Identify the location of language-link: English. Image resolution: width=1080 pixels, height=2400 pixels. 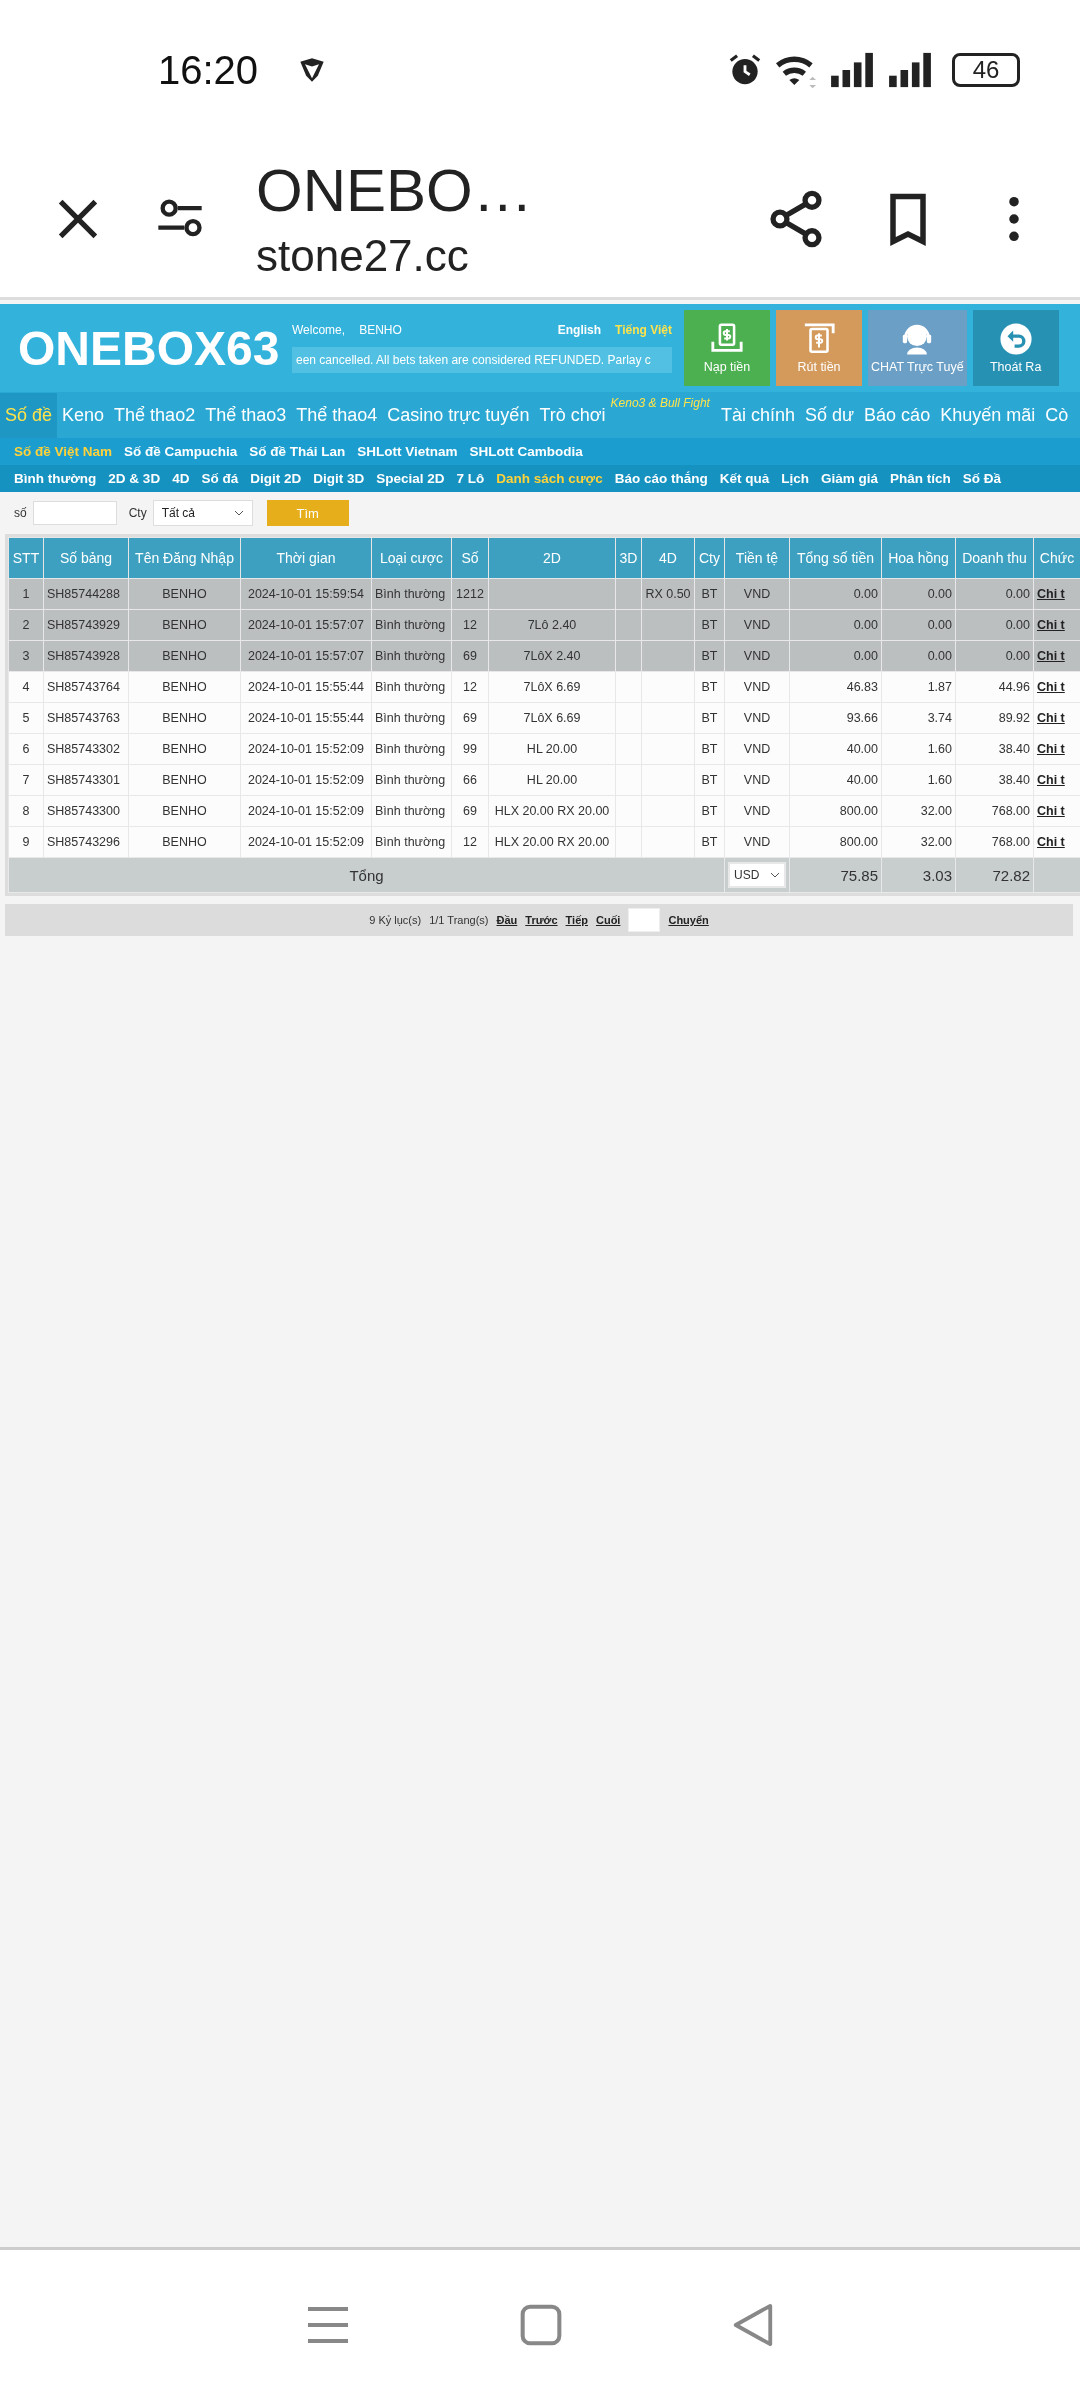
(579, 330).